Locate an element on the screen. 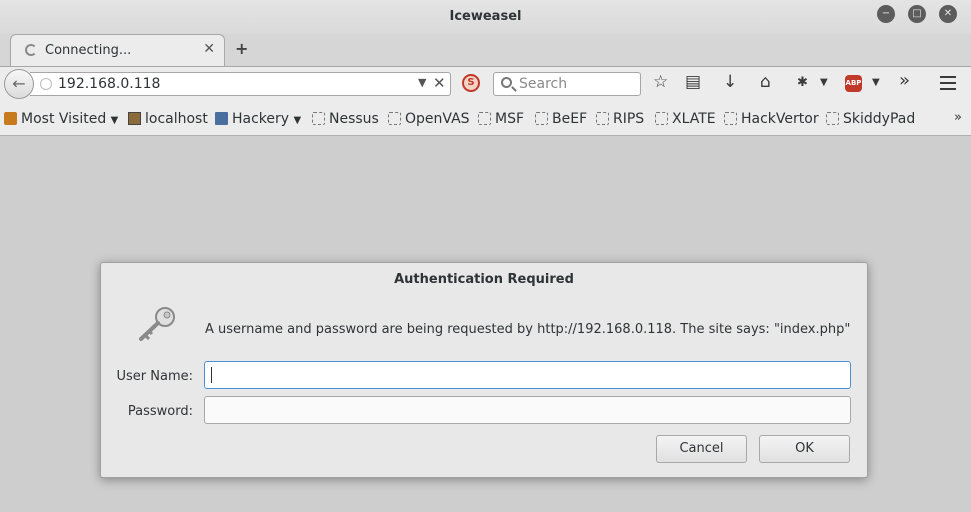 This screenshot has height=512, width=971. bookmark-label: MSF is located at coordinates (510, 119).